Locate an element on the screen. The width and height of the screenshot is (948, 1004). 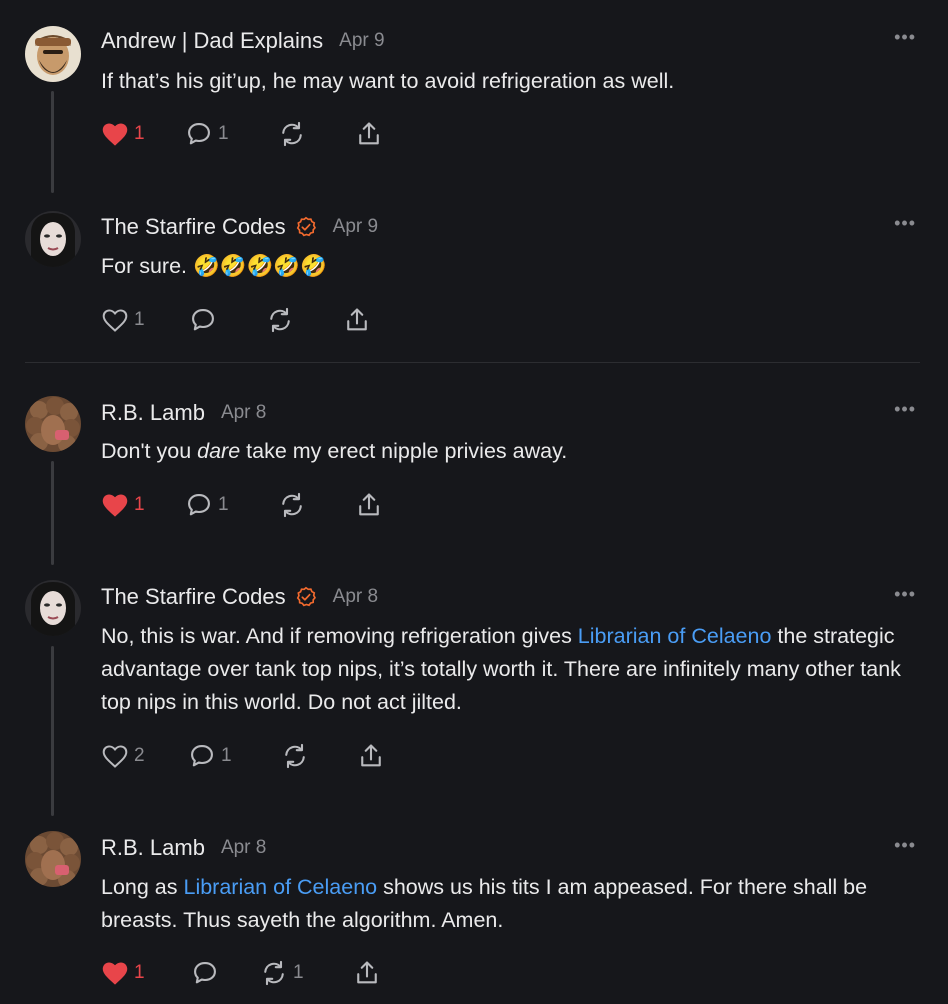
text-segment: Long as is located at coordinates (142, 887).